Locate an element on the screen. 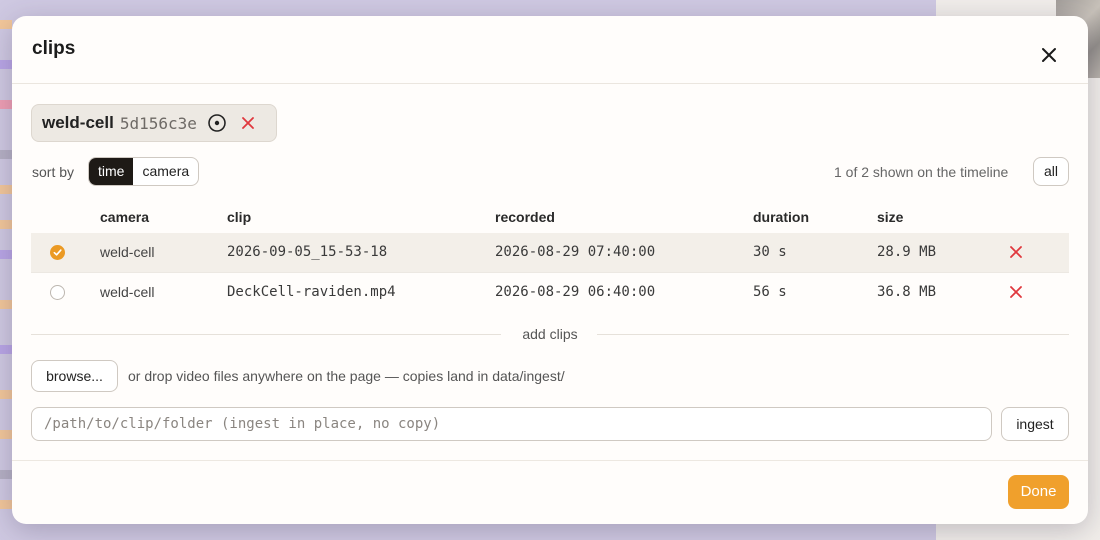 This screenshot has width=1100, height=540. dialog-title: clips is located at coordinates (54, 48).